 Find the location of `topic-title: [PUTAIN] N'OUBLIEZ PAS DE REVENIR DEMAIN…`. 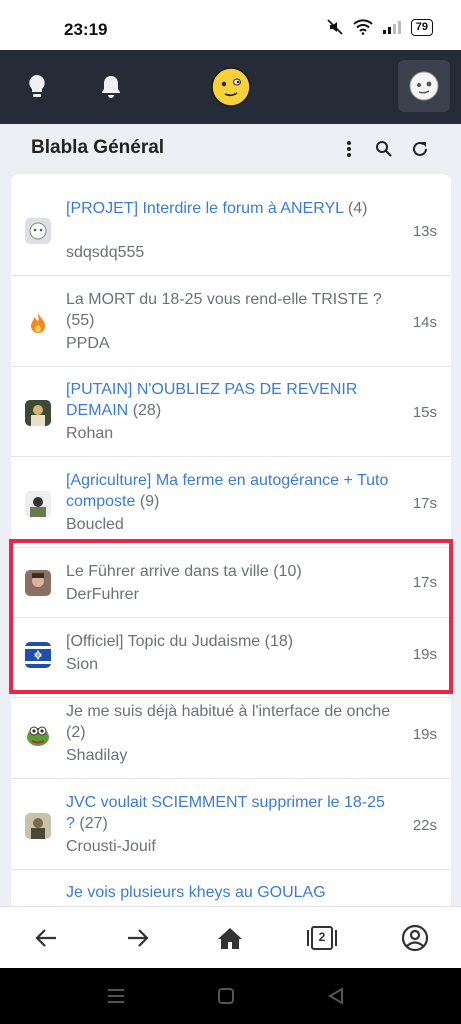

topic-title: [PUTAIN] N'OUBLIEZ PAS DE REVENIR DEMAIN… is located at coordinates (212, 400).